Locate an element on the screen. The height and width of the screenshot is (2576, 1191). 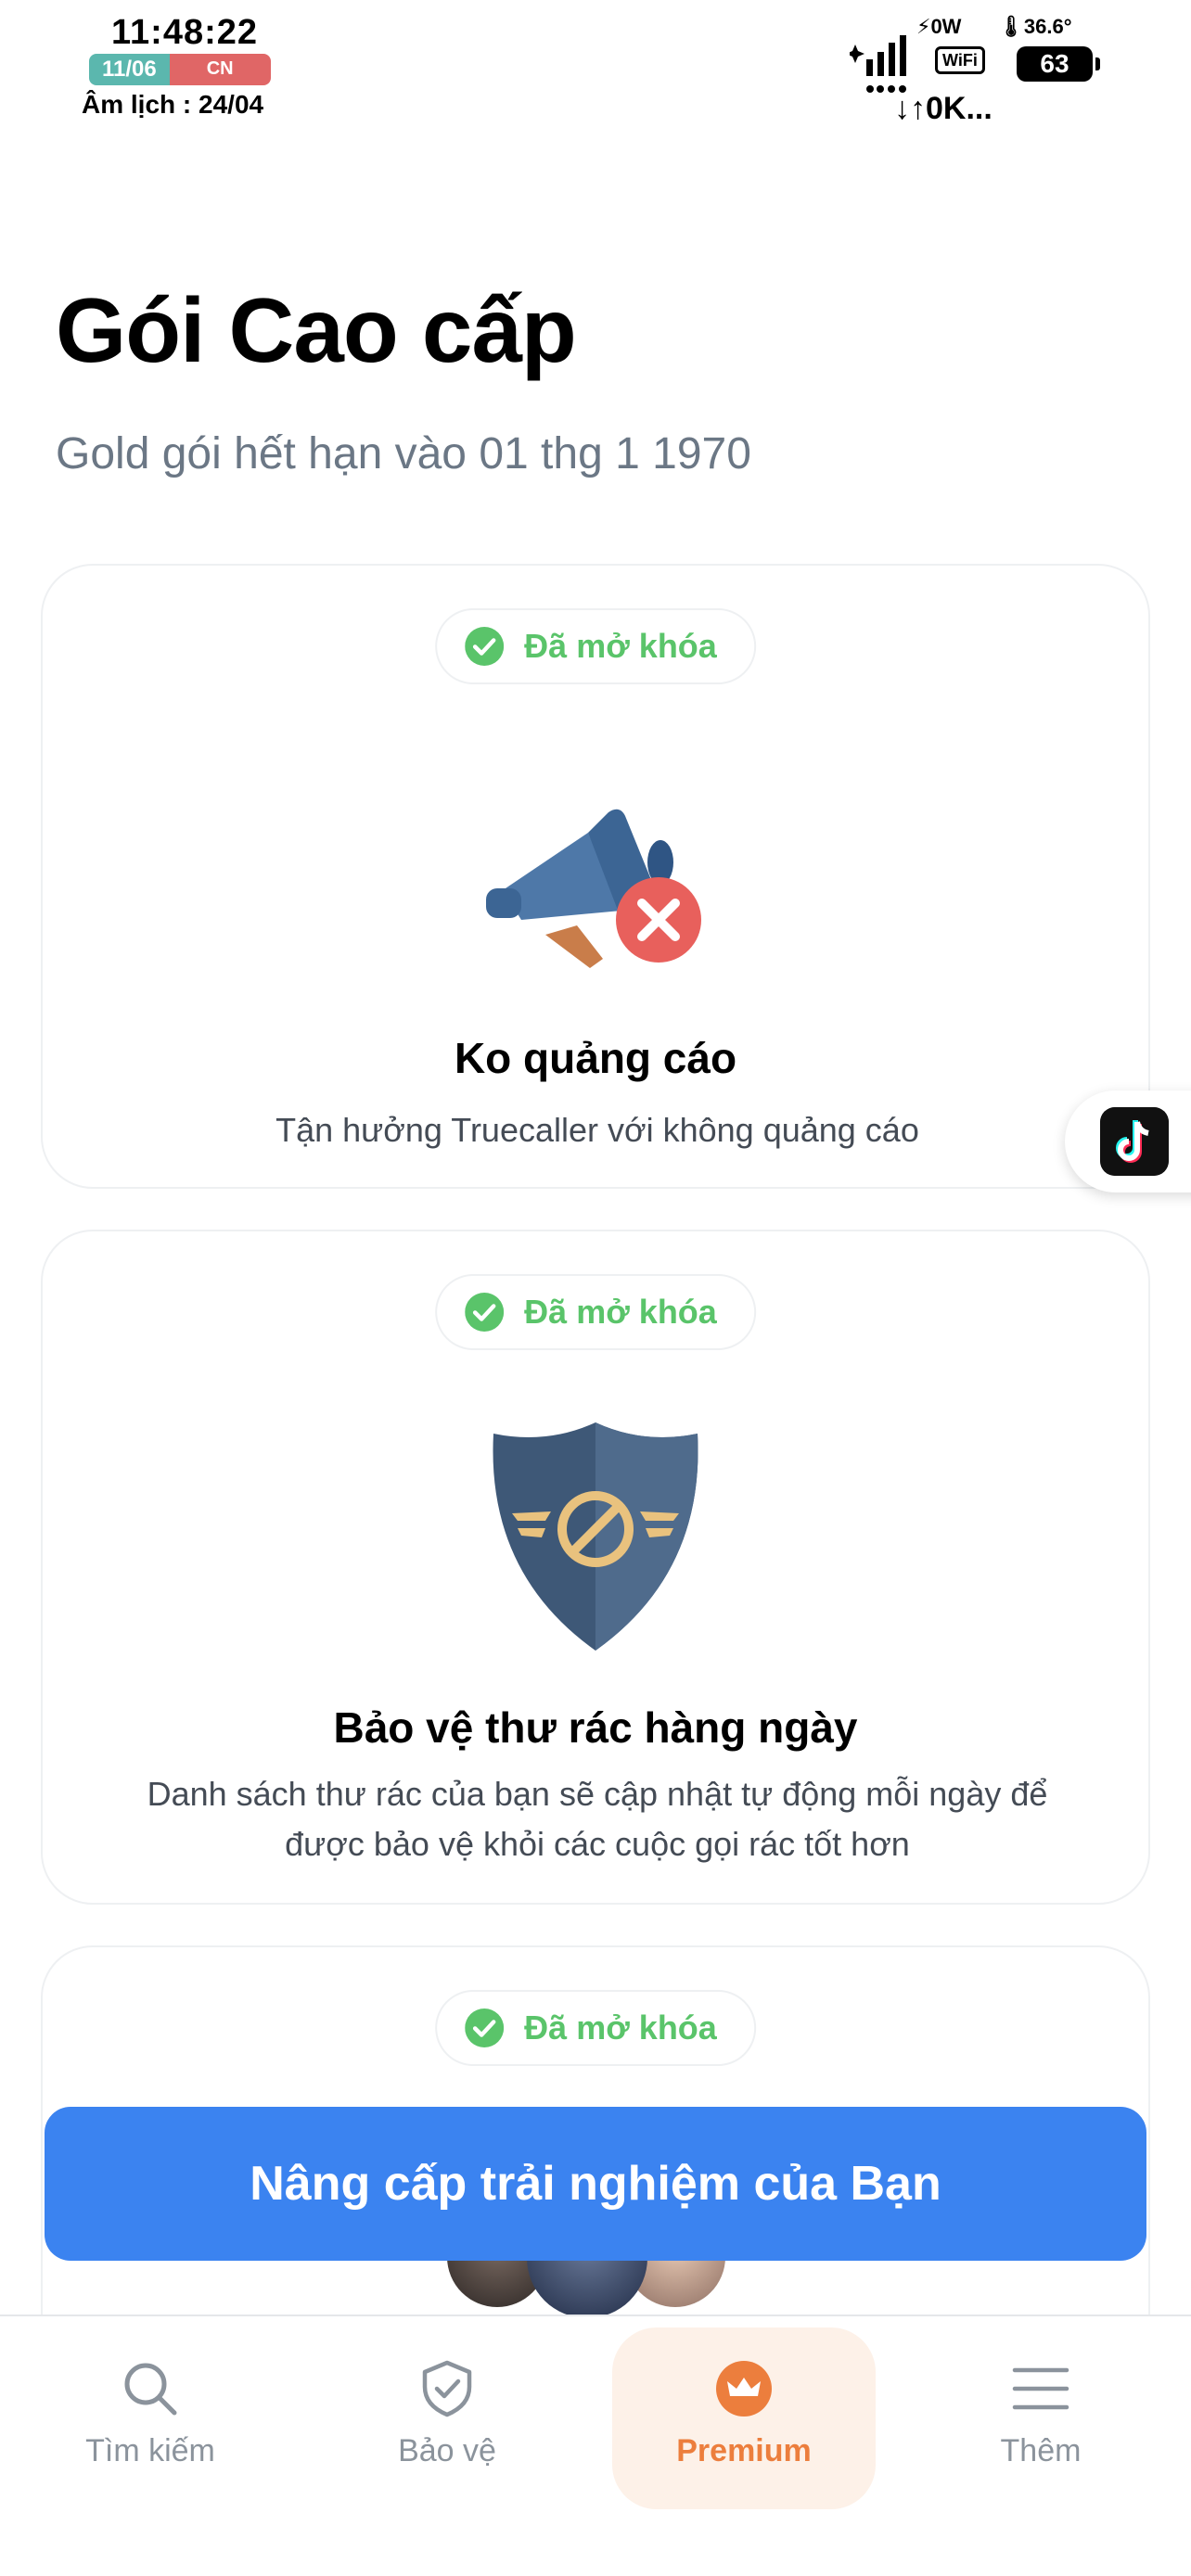
tab-more: Thêm is located at coordinates (1040, 2418).